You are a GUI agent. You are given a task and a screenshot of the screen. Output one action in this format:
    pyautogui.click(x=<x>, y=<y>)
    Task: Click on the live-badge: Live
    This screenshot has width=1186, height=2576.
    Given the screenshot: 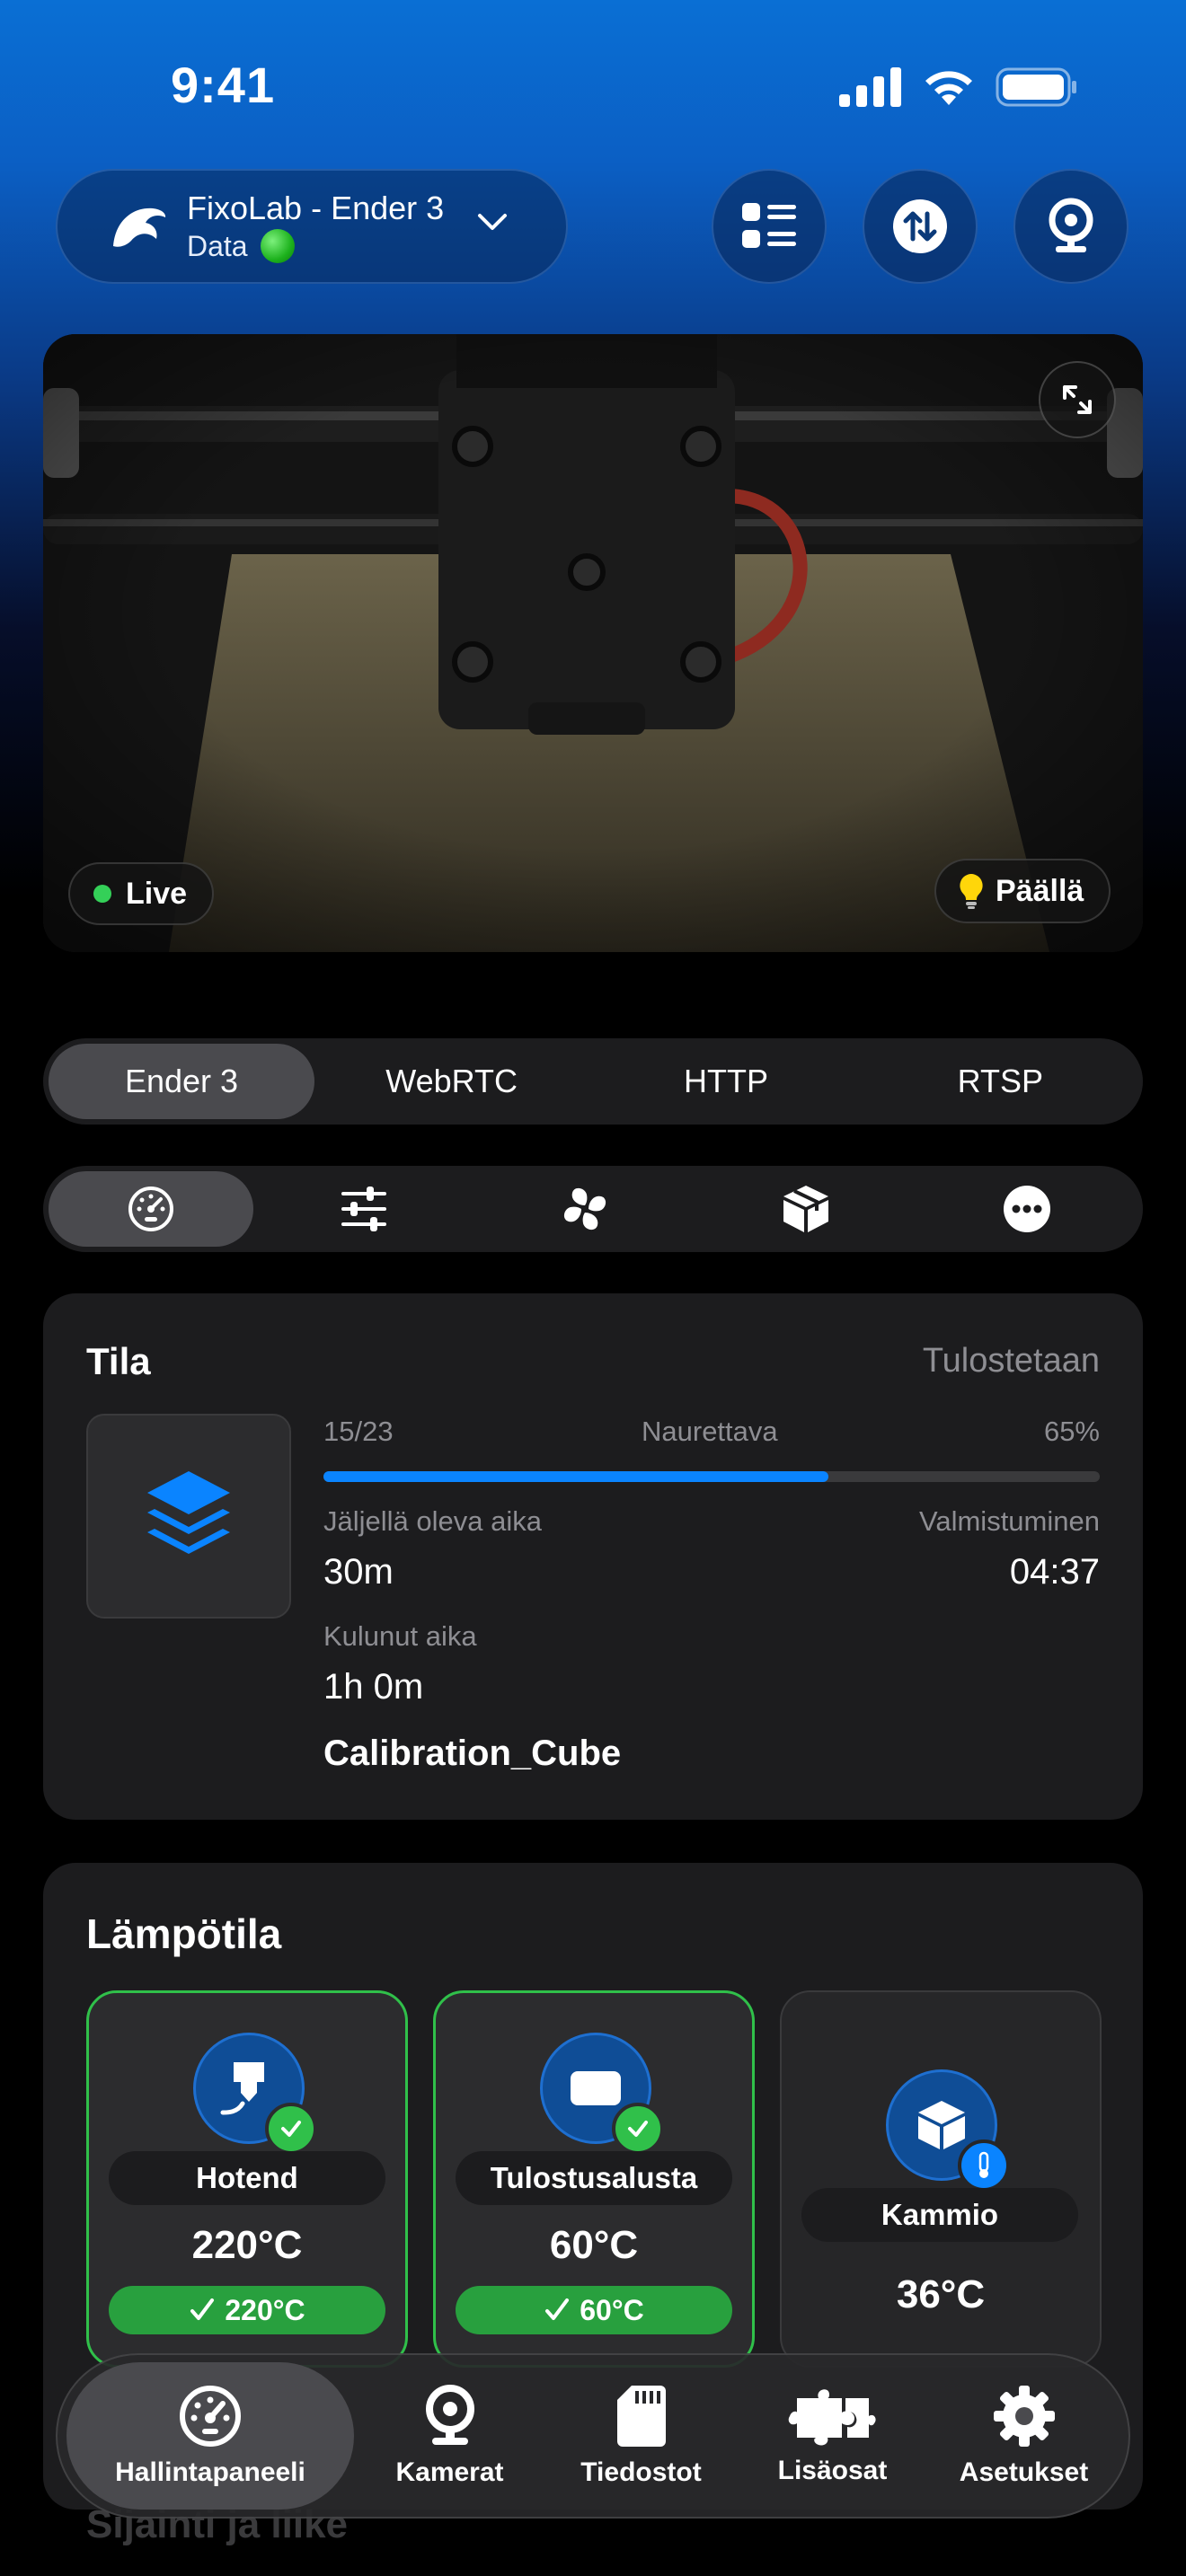 What is the action you would take?
    pyautogui.click(x=141, y=893)
    